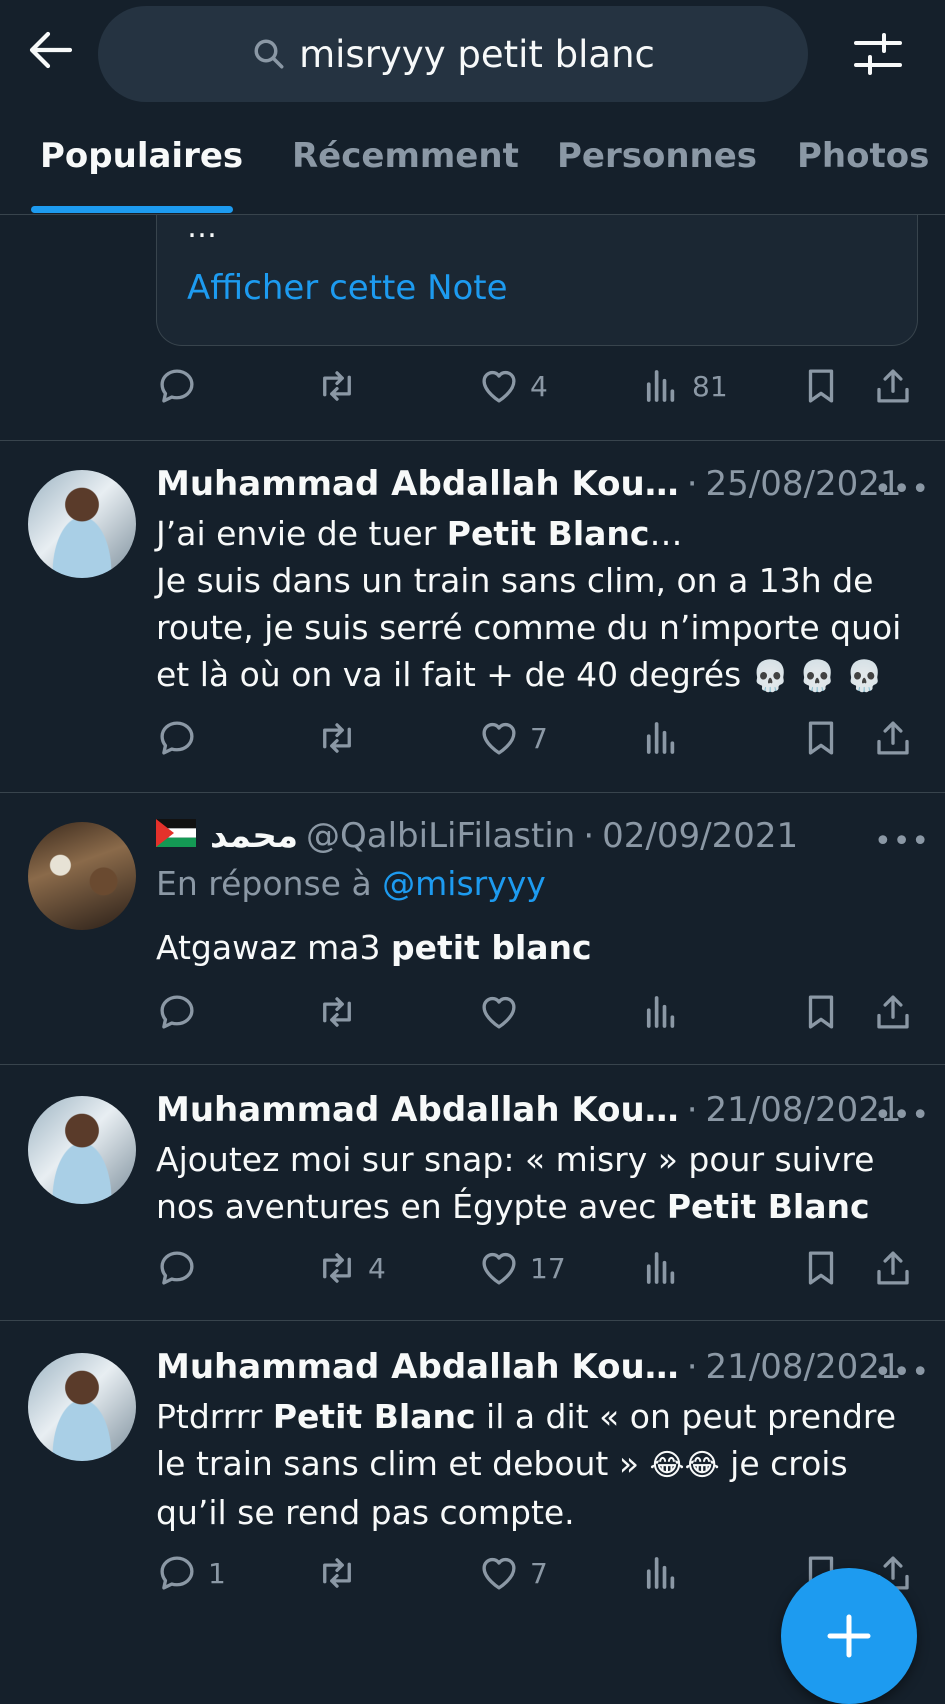 The width and height of the screenshot is (945, 1704). Describe the element at coordinates (191, 1573) in the screenshot. I see `reply-button: 1` at that location.